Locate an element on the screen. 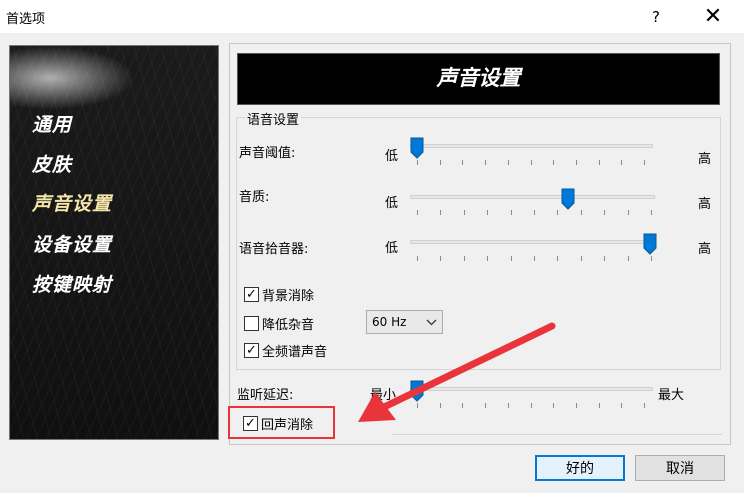  annotation-arrow-icon is located at coordinates (457, 372).